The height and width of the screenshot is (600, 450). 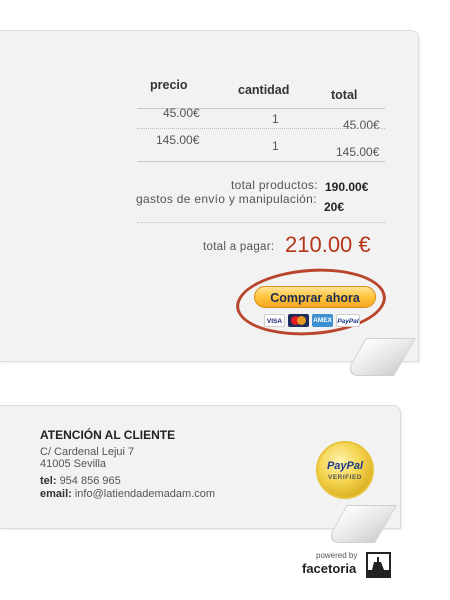 I want to click on item-2-total: 145.00€, so click(x=358, y=152).